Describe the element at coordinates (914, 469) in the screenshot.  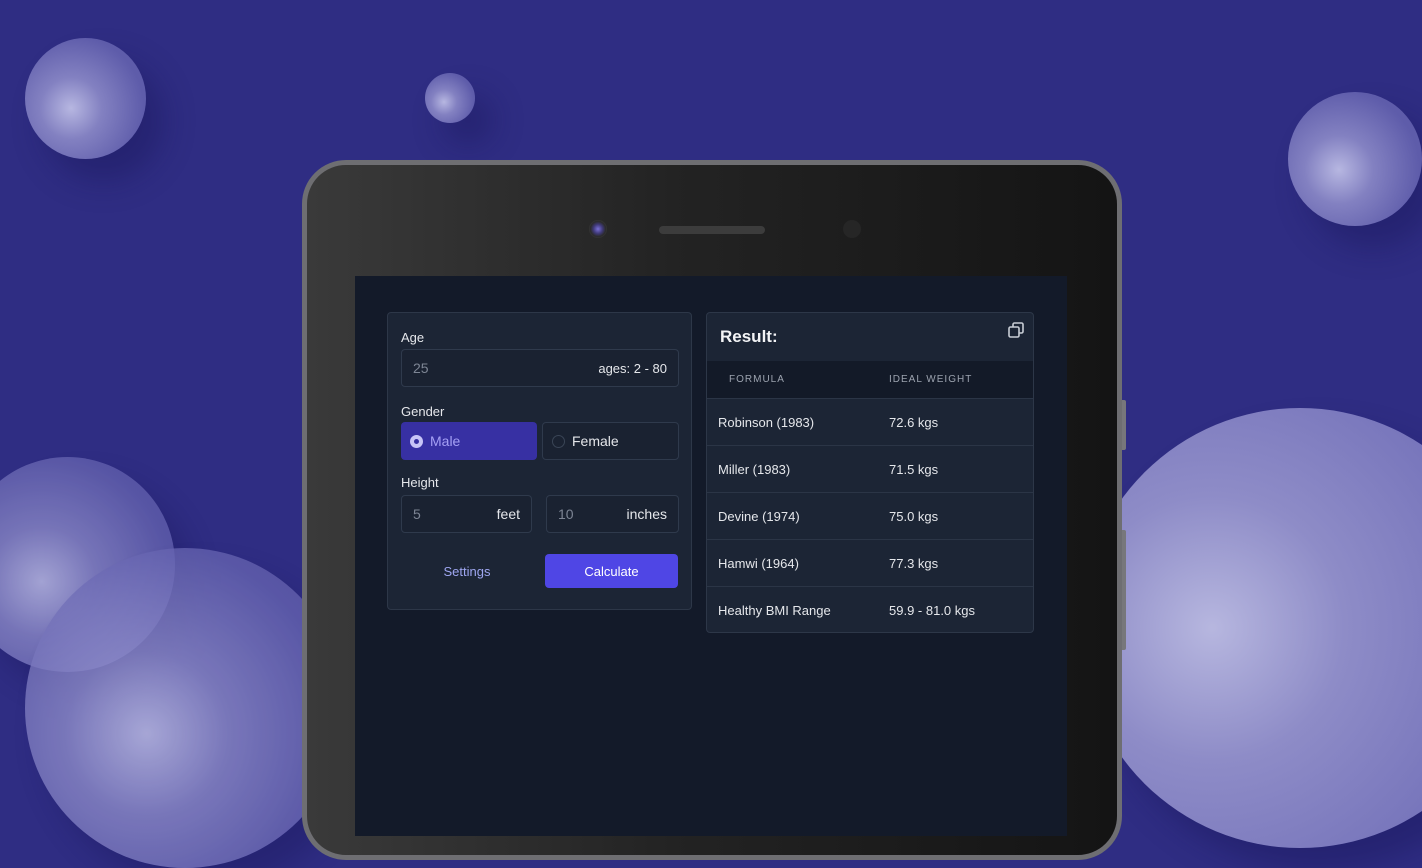
I see `weight-cell: 71.5 kgs` at that location.